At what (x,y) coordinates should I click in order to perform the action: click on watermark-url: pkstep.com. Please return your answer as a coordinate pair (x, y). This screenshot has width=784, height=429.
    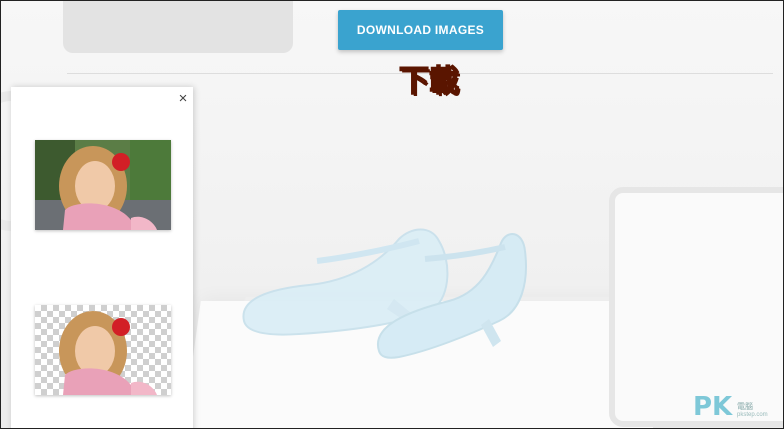
    Looking at the image, I should click on (752, 415).